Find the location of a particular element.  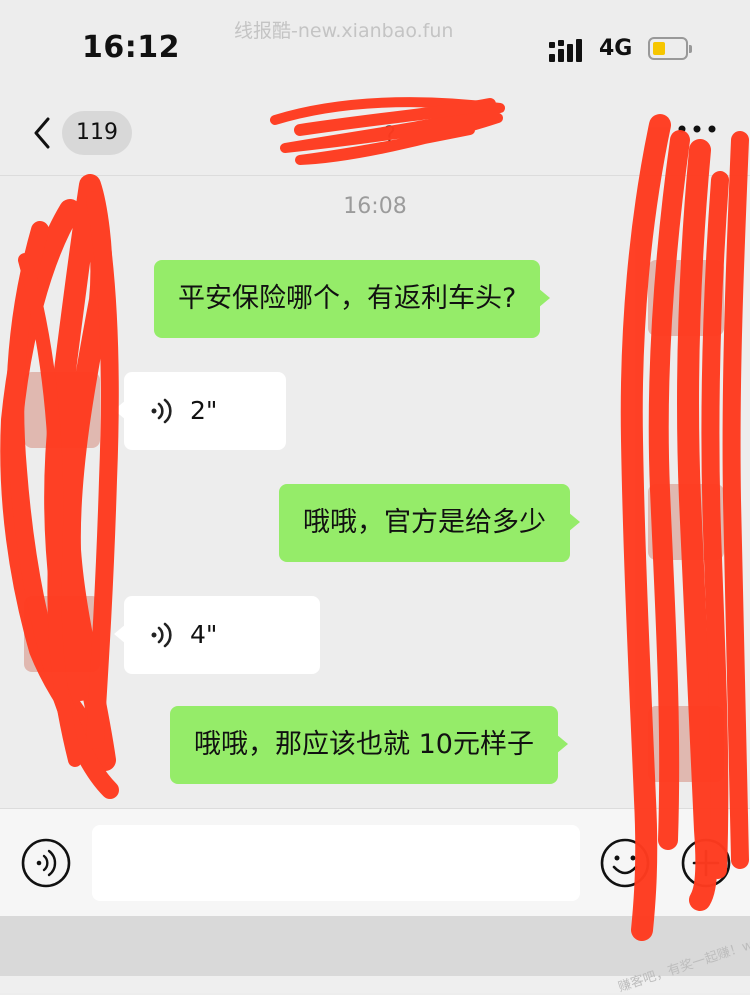

outgoing-message-bubble: 哦哦，那应该也就 10元样子 is located at coordinates (369, 745).